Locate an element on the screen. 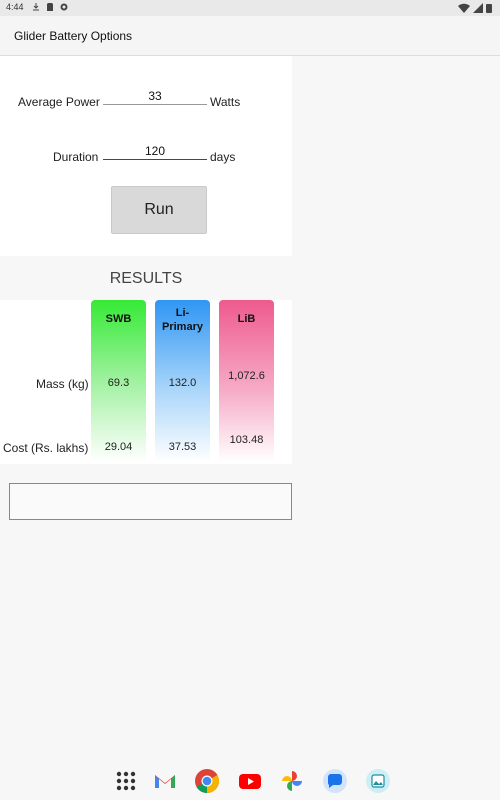  taskbar-dock is located at coordinates (250, 781).